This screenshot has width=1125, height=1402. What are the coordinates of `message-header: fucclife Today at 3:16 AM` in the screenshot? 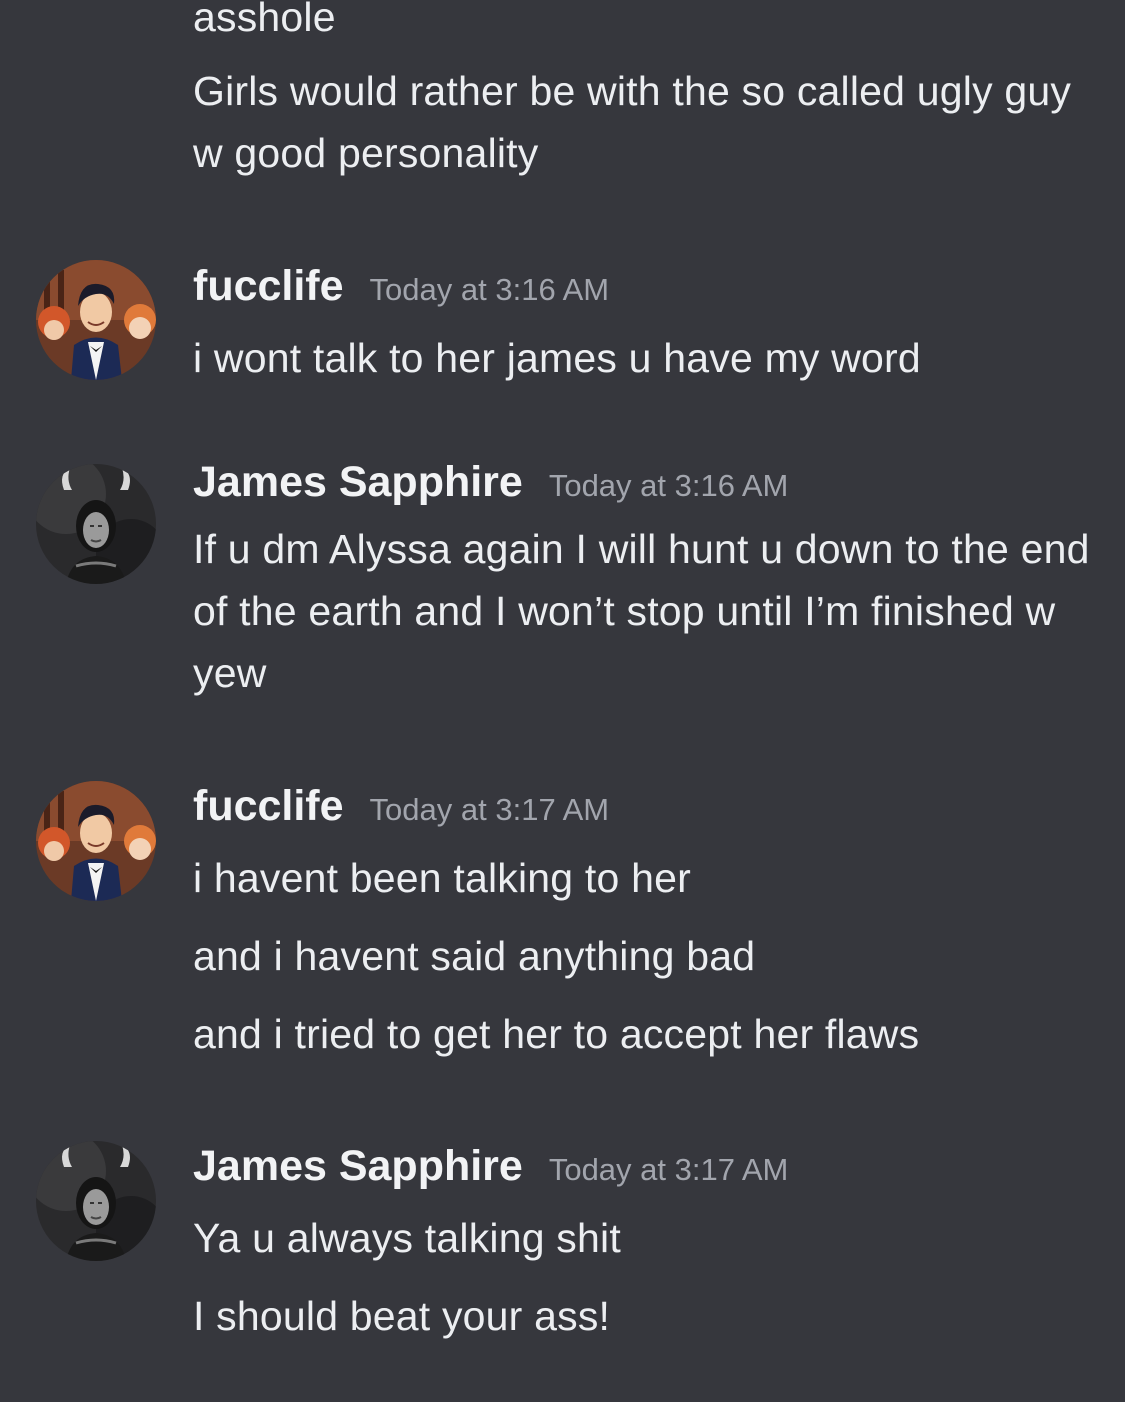 It's located at (401, 286).